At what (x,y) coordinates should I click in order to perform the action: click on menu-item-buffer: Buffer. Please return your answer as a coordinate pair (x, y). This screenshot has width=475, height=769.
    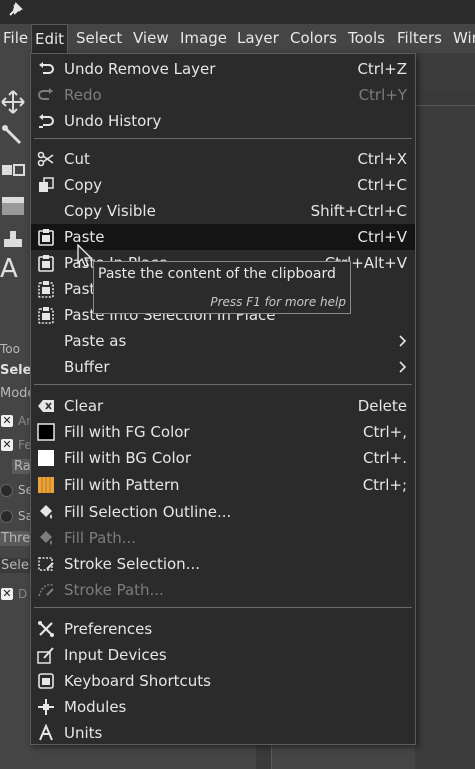
    Looking at the image, I should click on (223, 367).